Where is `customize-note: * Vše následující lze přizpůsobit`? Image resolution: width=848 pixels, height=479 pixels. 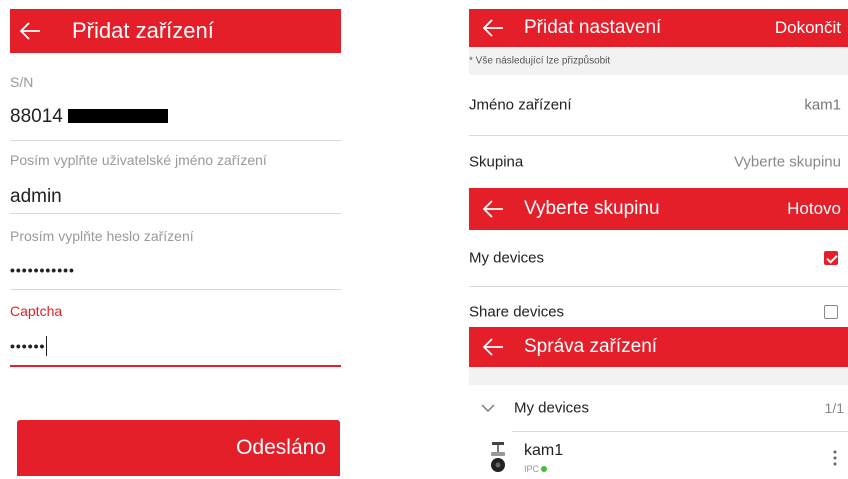 customize-note: * Vše následující lze přizpůsobit is located at coordinates (540, 61).